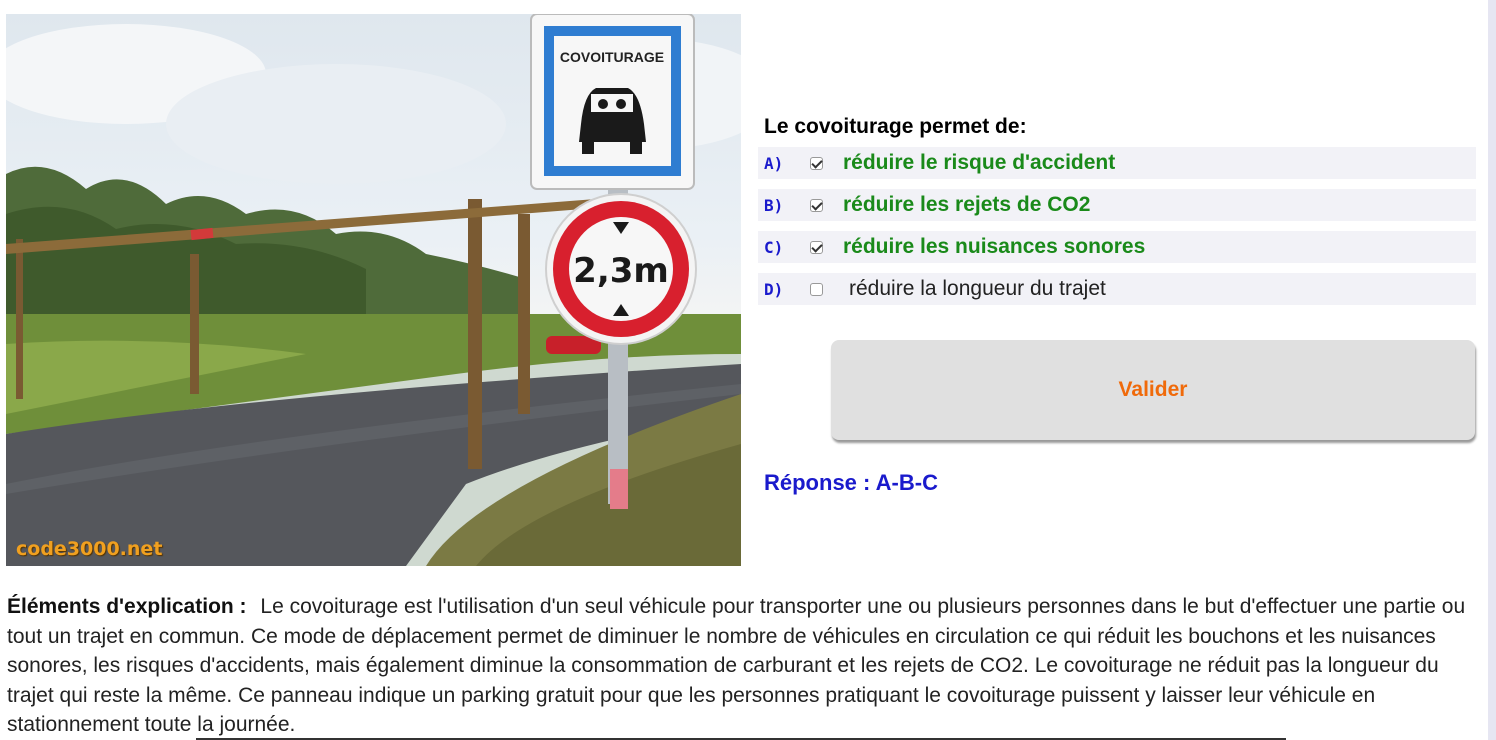  Describe the element at coordinates (774, 205) in the screenshot. I see `option-letter: B)` at that location.